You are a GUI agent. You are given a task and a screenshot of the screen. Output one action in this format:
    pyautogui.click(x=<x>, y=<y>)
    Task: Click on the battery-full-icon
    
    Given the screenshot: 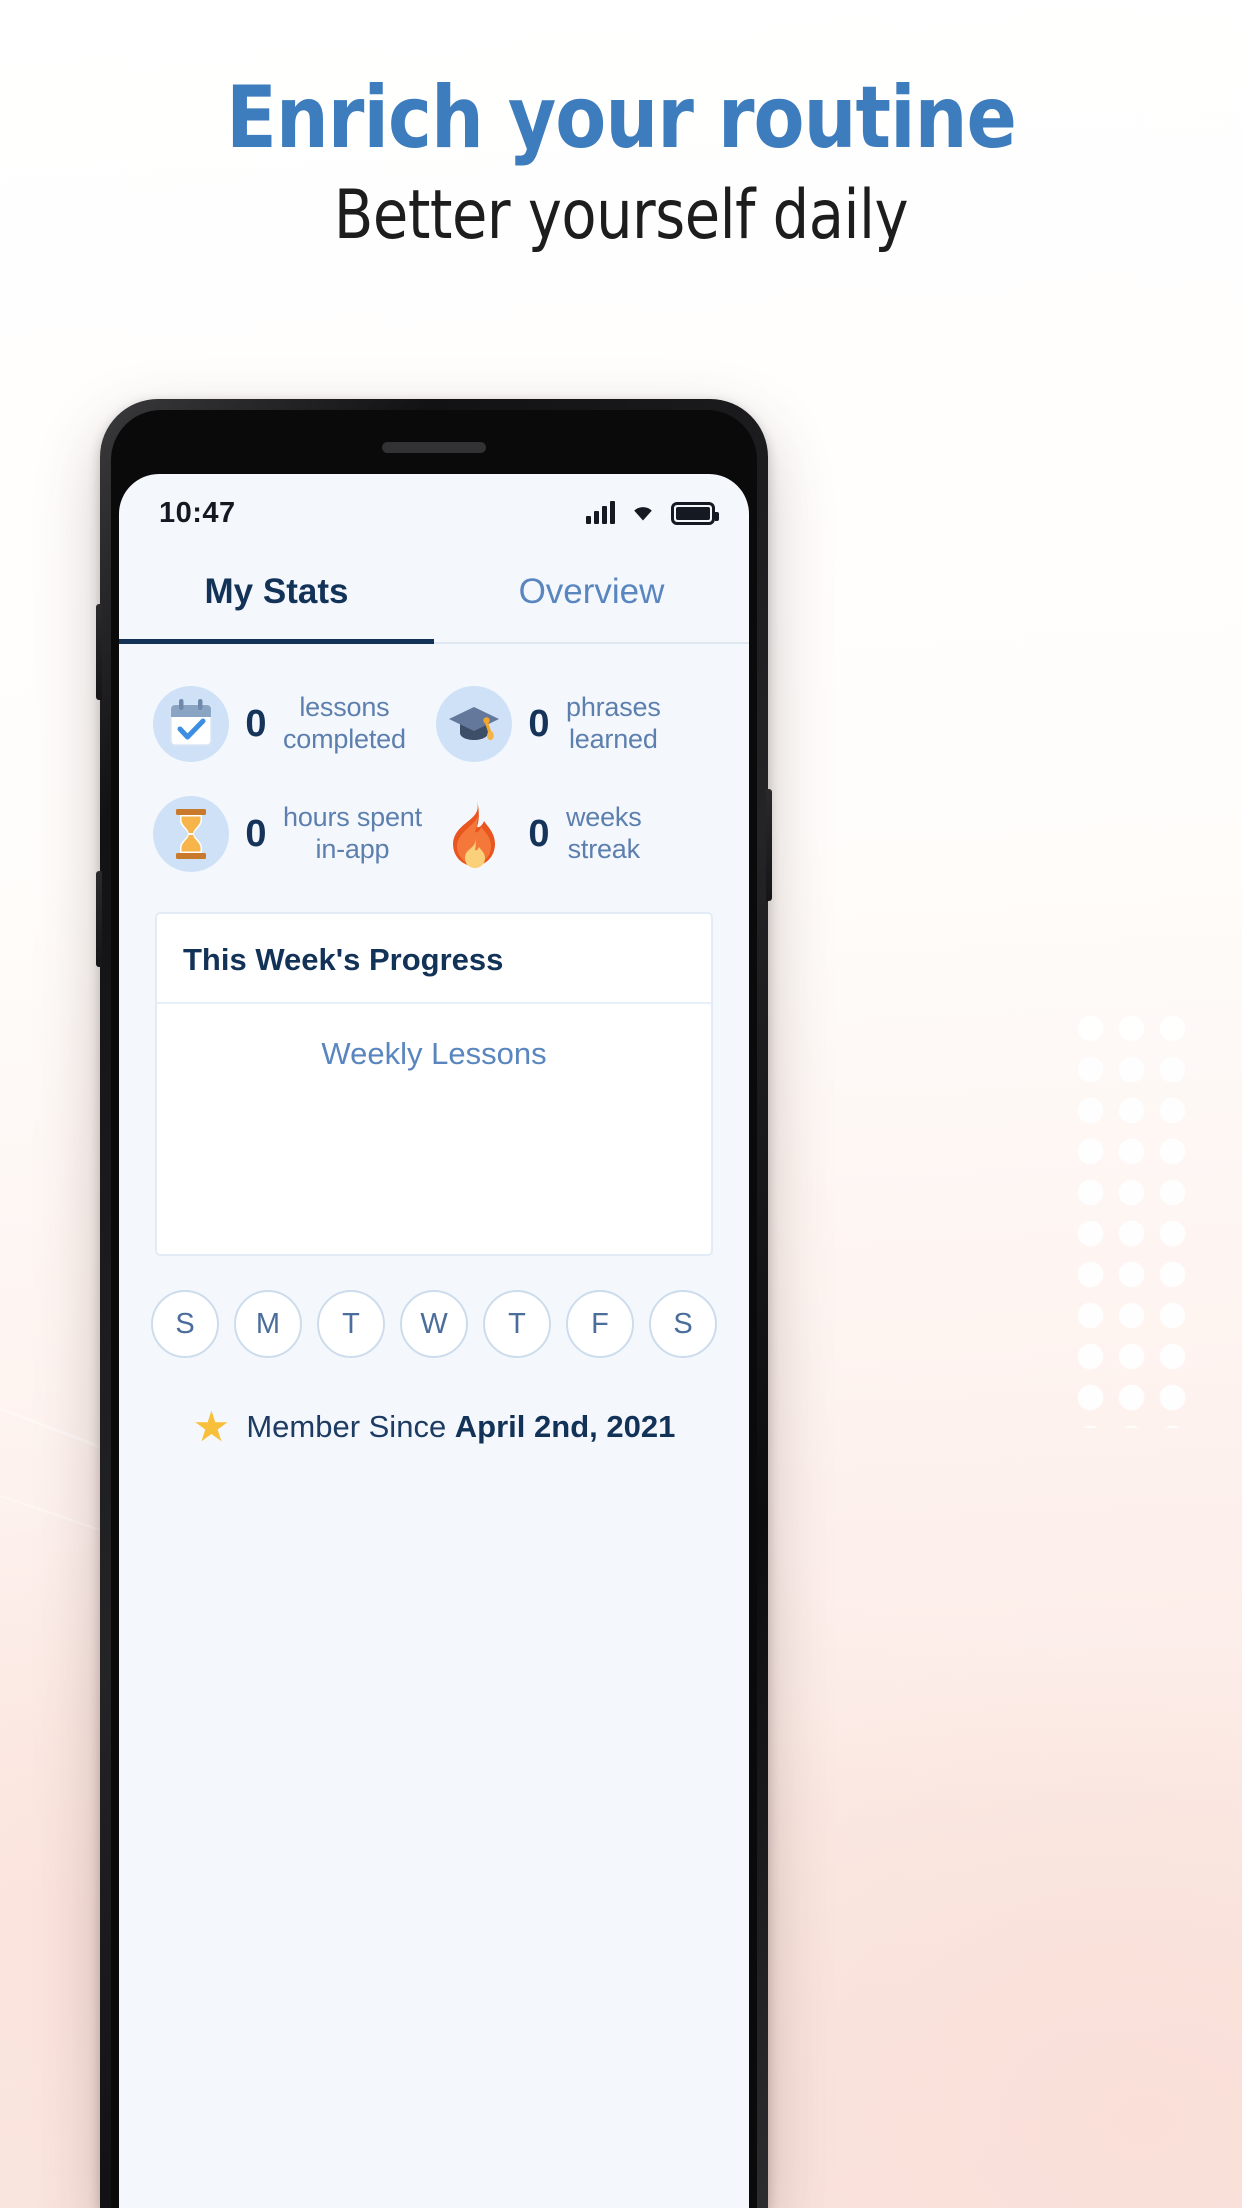 What is the action you would take?
    pyautogui.click(x=695, y=513)
    